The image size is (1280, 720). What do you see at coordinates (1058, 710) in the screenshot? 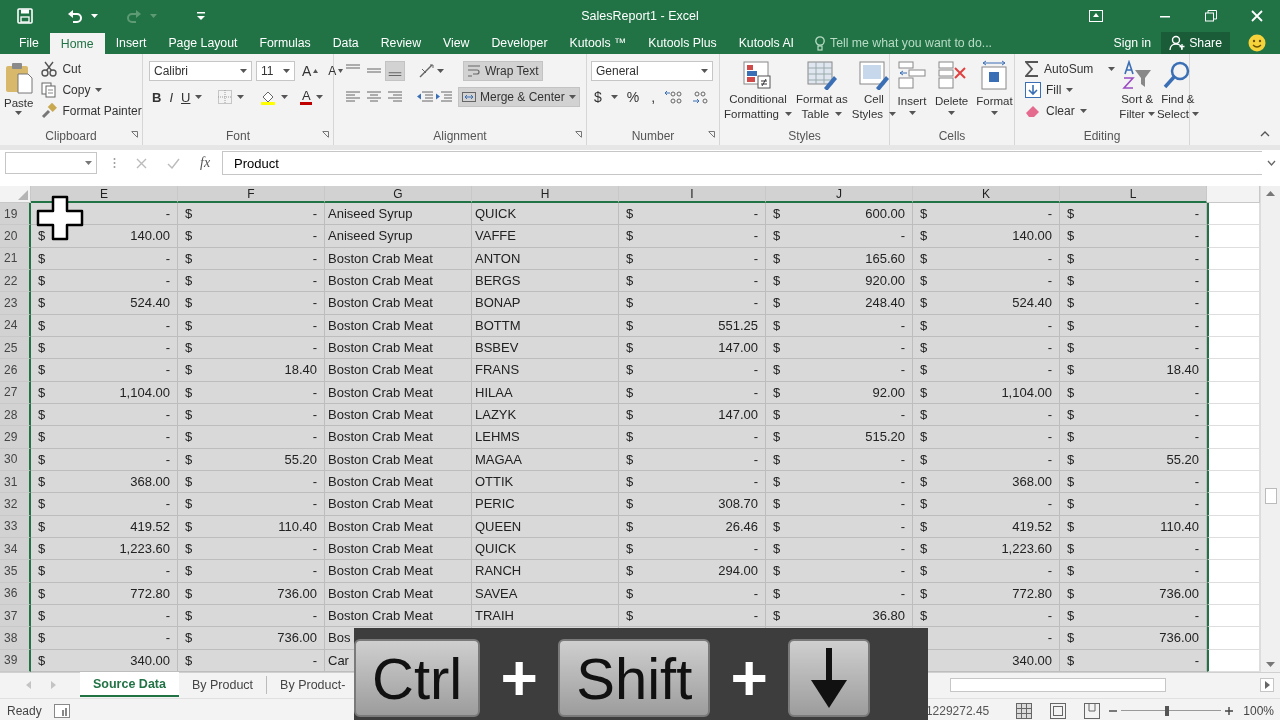
I see `page-layout-view-icon` at bounding box center [1058, 710].